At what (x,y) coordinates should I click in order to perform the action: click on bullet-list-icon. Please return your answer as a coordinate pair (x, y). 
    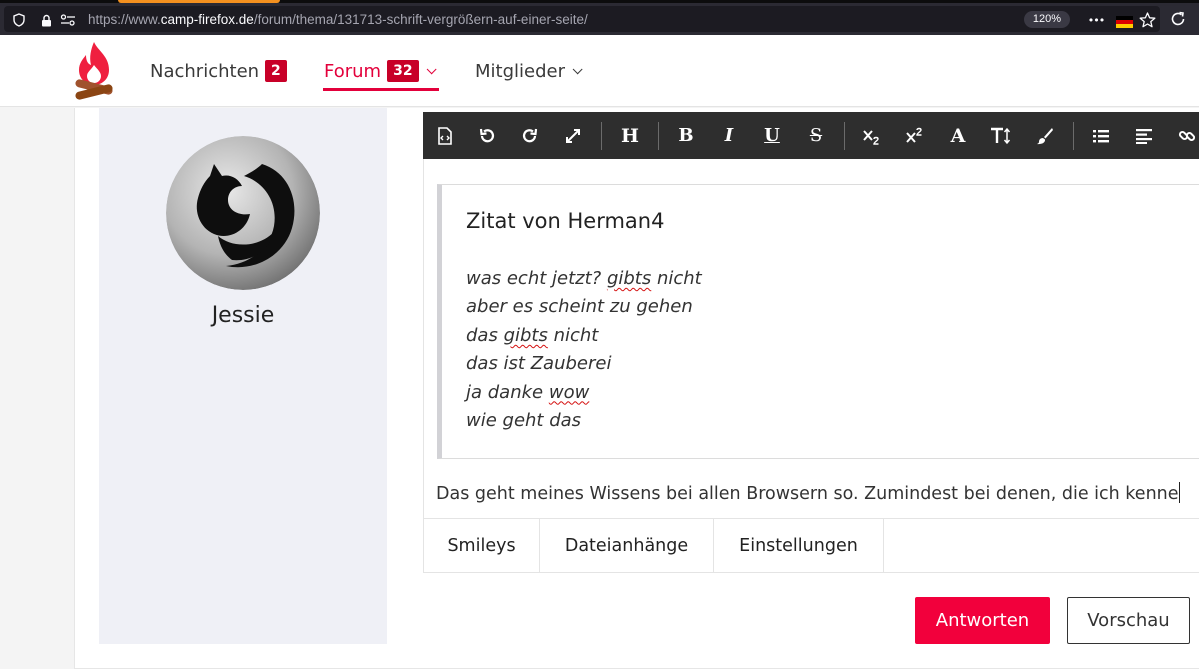
    Looking at the image, I should click on (1101, 135).